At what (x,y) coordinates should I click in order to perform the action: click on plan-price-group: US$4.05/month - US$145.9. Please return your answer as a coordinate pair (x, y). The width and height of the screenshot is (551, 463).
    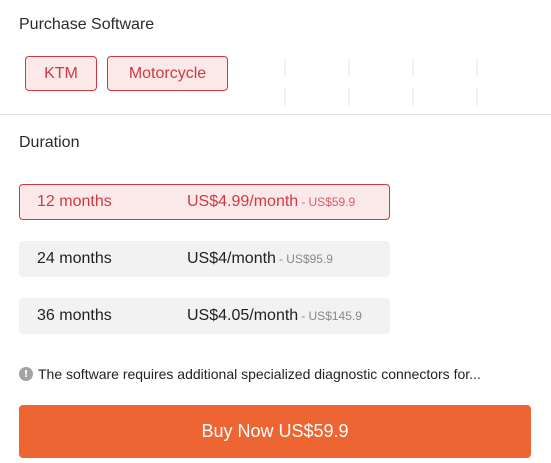
    Looking at the image, I should click on (274, 316).